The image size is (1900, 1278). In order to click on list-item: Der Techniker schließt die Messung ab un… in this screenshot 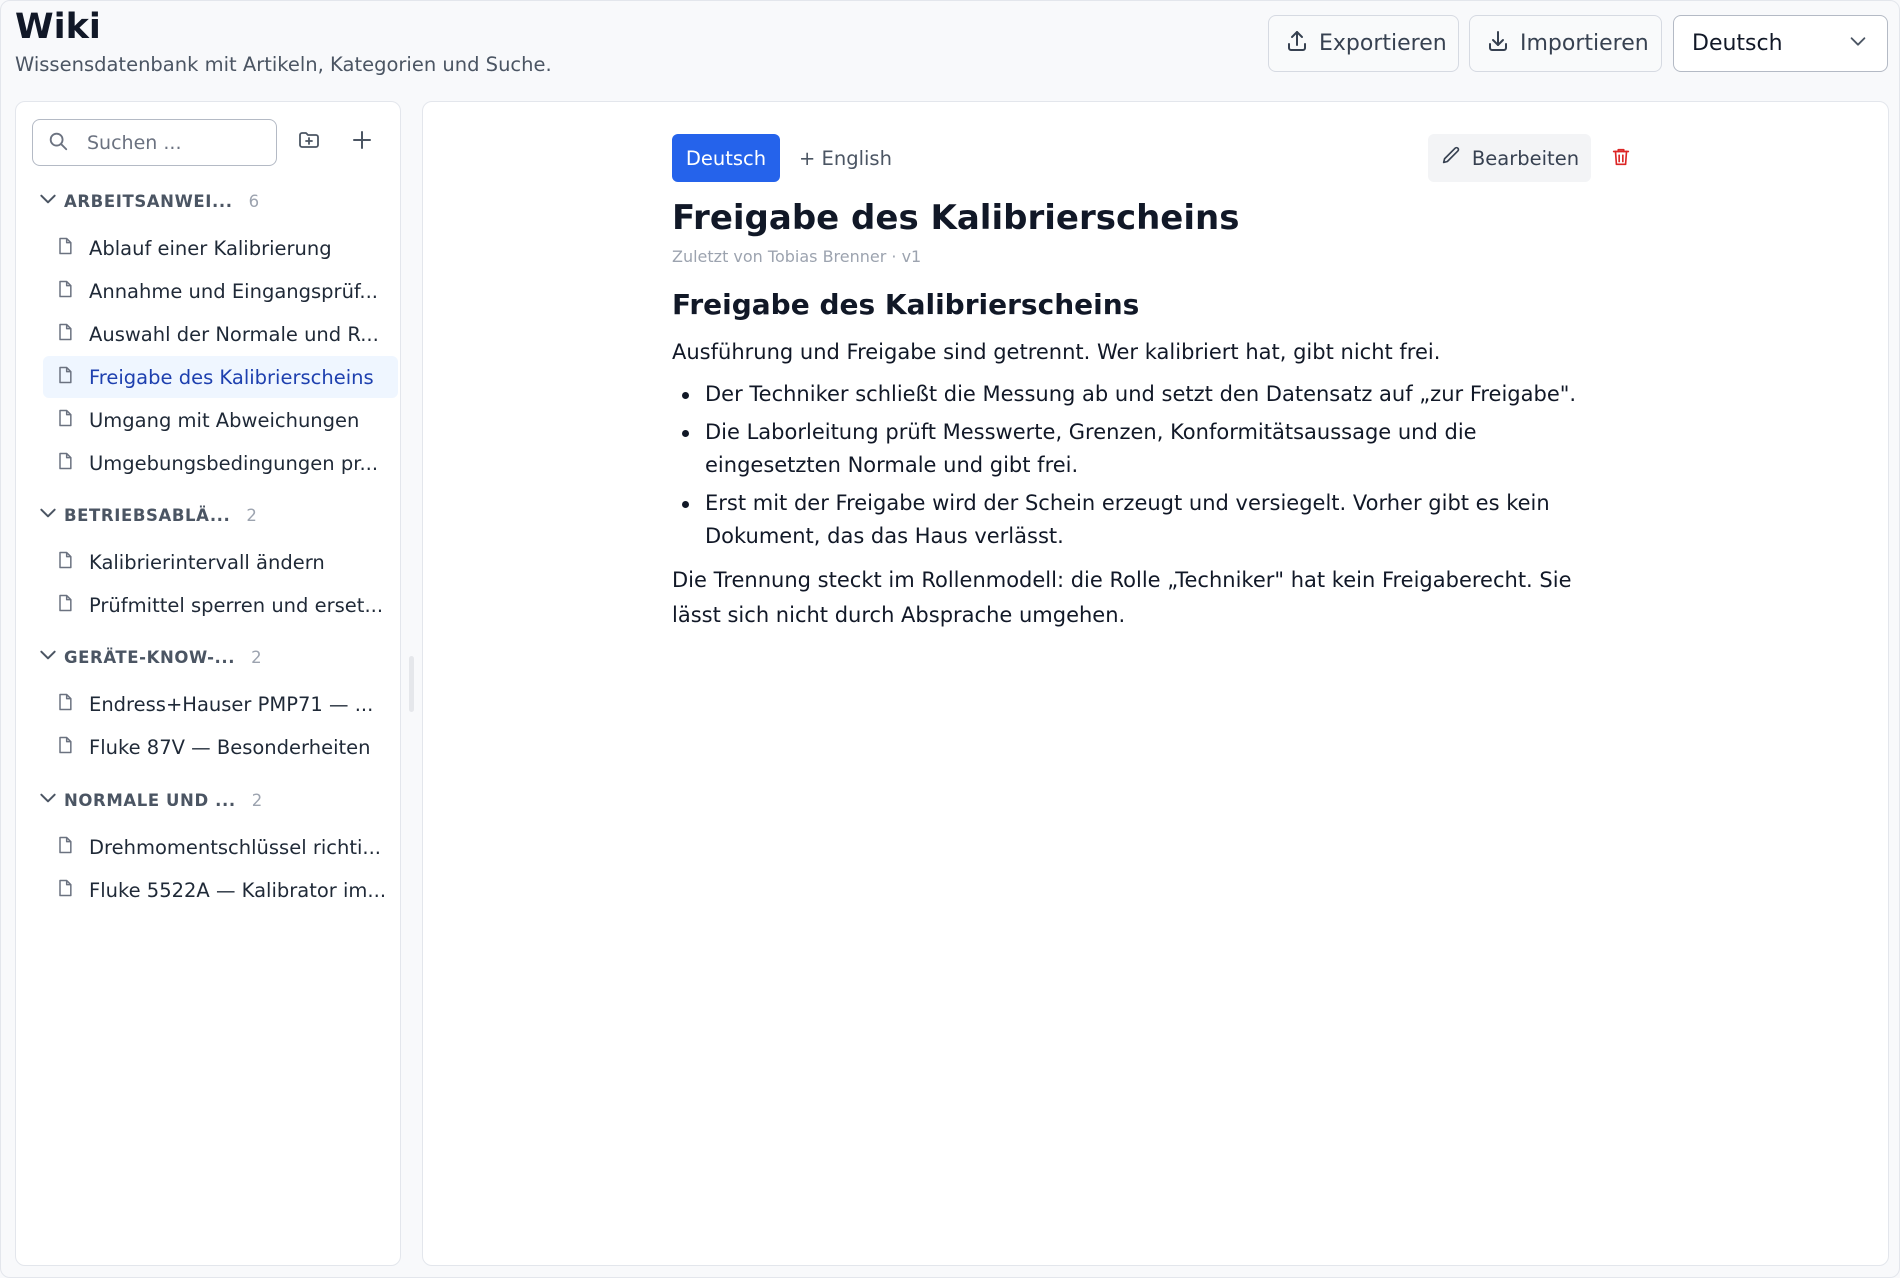, I will do `click(1142, 394)`.